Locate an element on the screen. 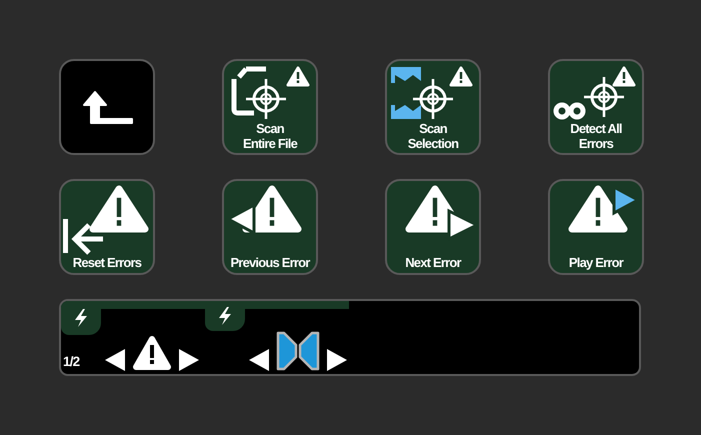  button-label: Entire File is located at coordinates (270, 143).